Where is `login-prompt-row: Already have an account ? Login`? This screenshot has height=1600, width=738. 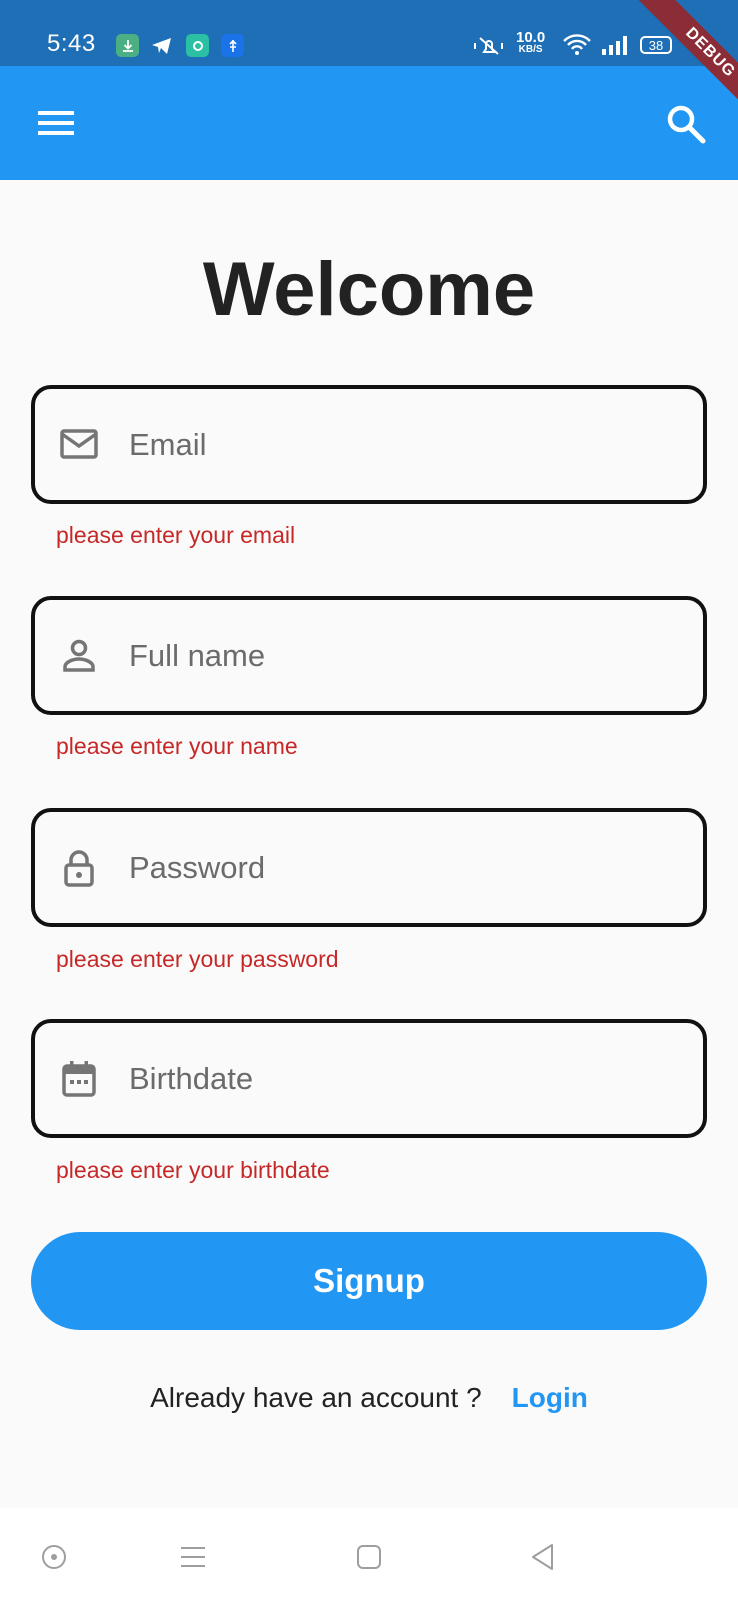
login-prompt-row: Already have an account ? Login is located at coordinates (369, 1398).